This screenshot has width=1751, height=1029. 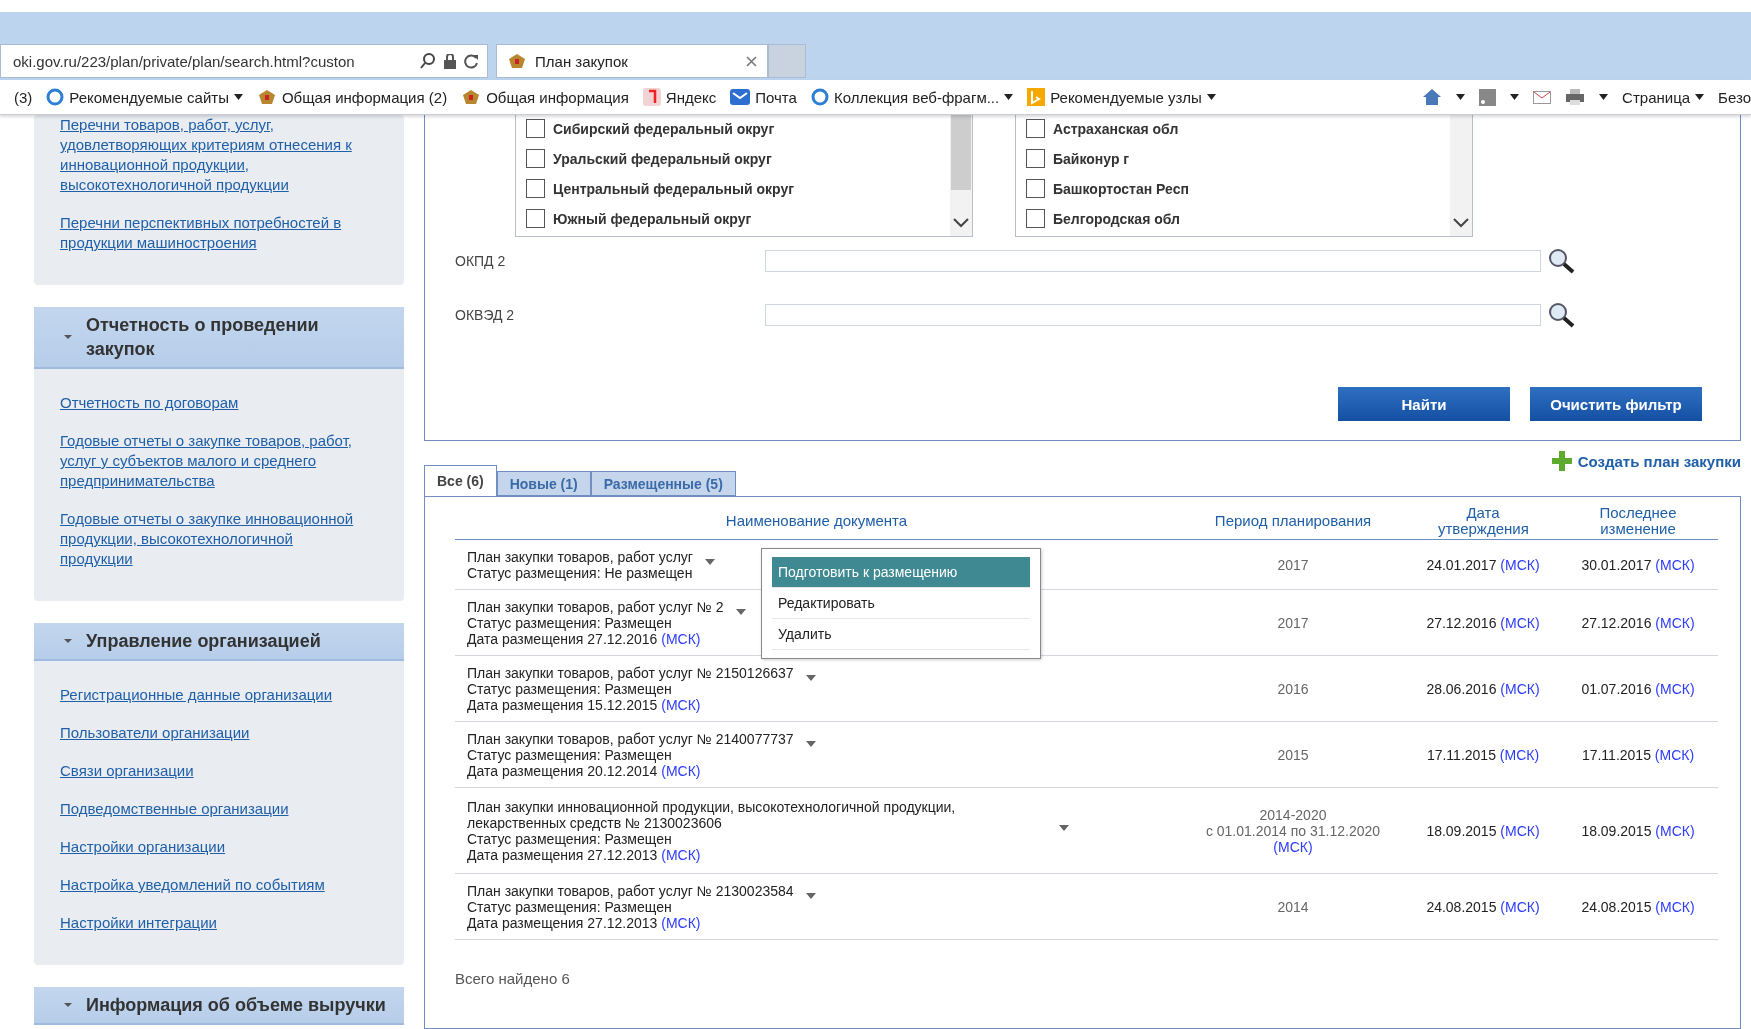 I want to click on checkbox-label: Башкортостан Респ, so click(x=1121, y=188).